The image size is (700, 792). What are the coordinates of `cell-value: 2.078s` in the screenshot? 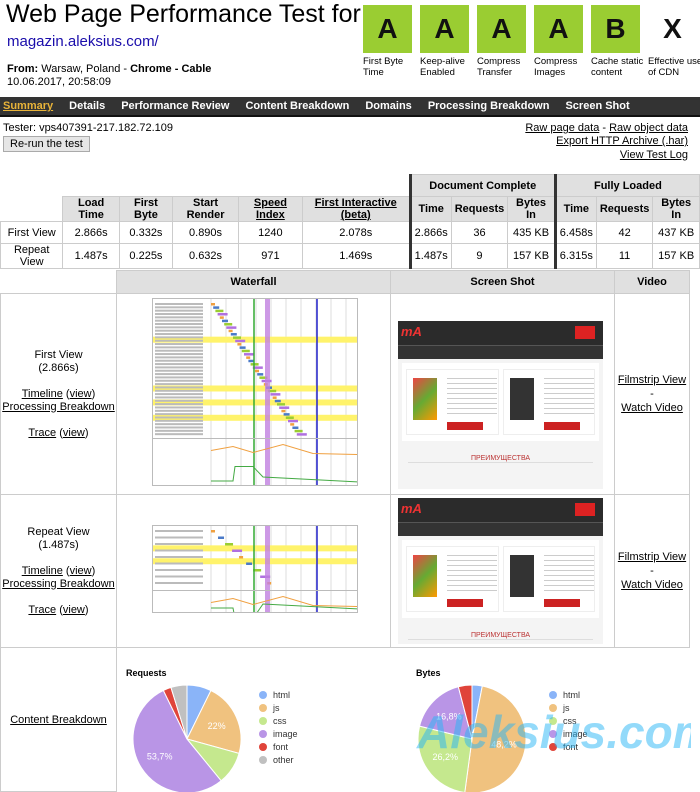 It's located at (356, 232).